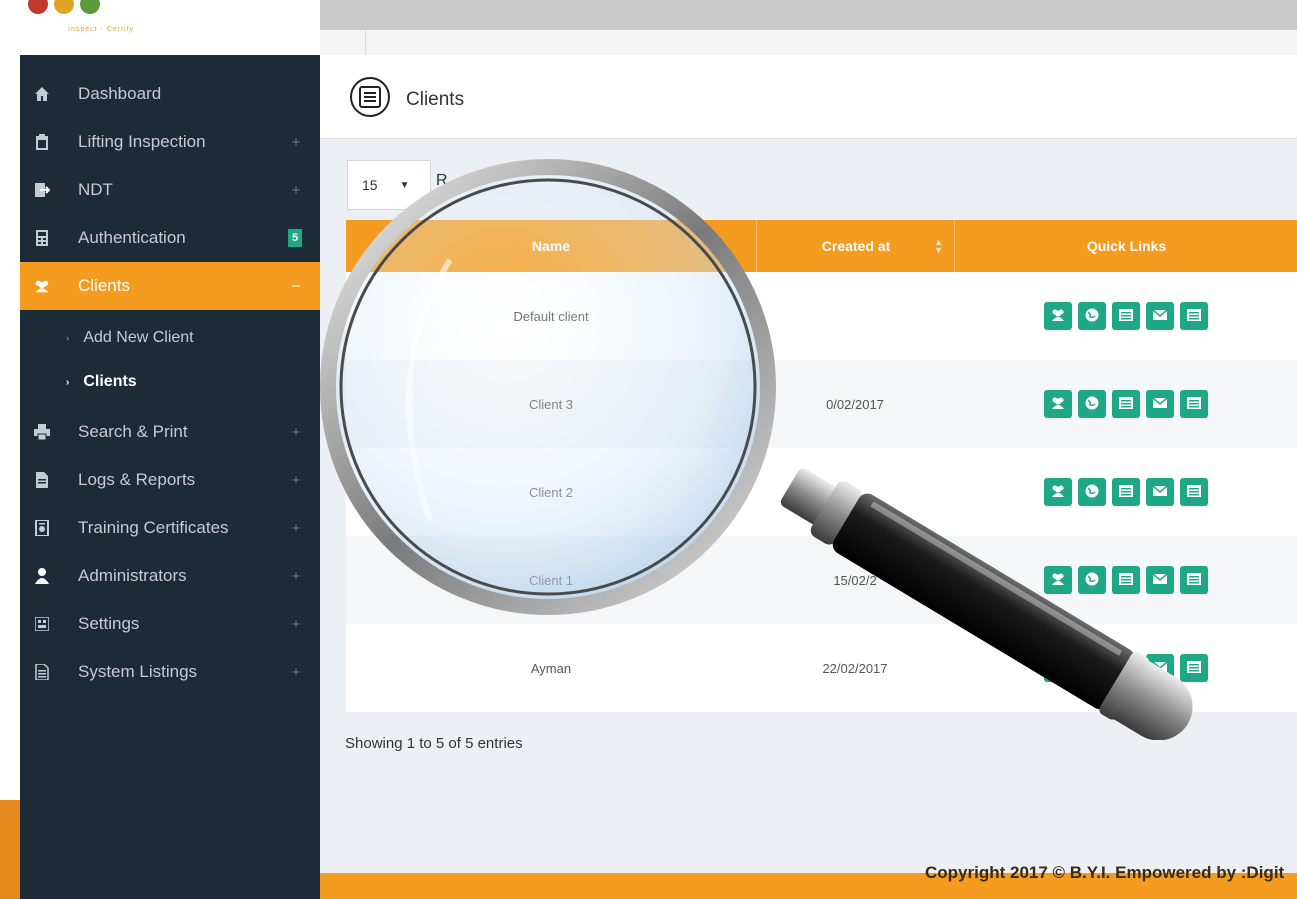 The height and width of the screenshot is (899, 1297). I want to click on table-row: Default client, so click(821, 316).